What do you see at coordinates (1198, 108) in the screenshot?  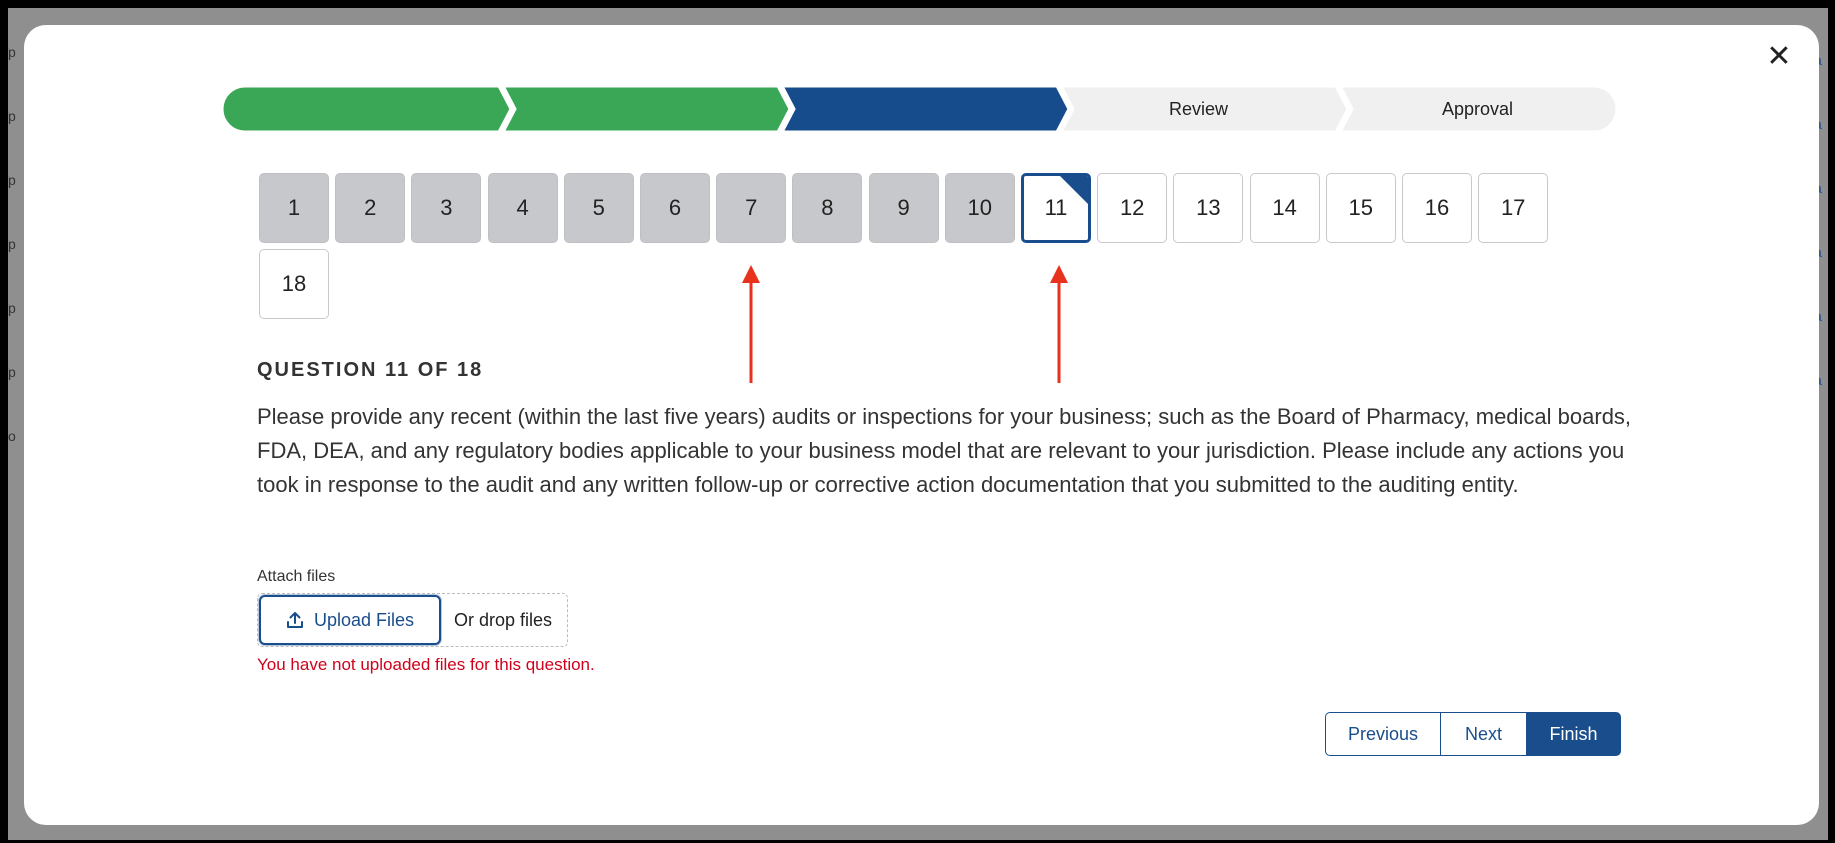 I see `path-step-label: Review` at bounding box center [1198, 108].